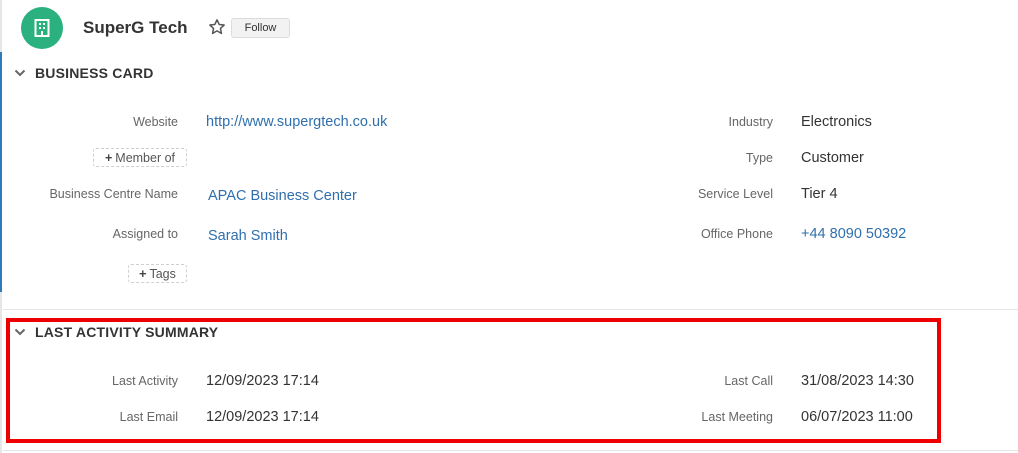 The height and width of the screenshot is (453, 1018). I want to click on record-name: SuperG Tech, so click(135, 27).